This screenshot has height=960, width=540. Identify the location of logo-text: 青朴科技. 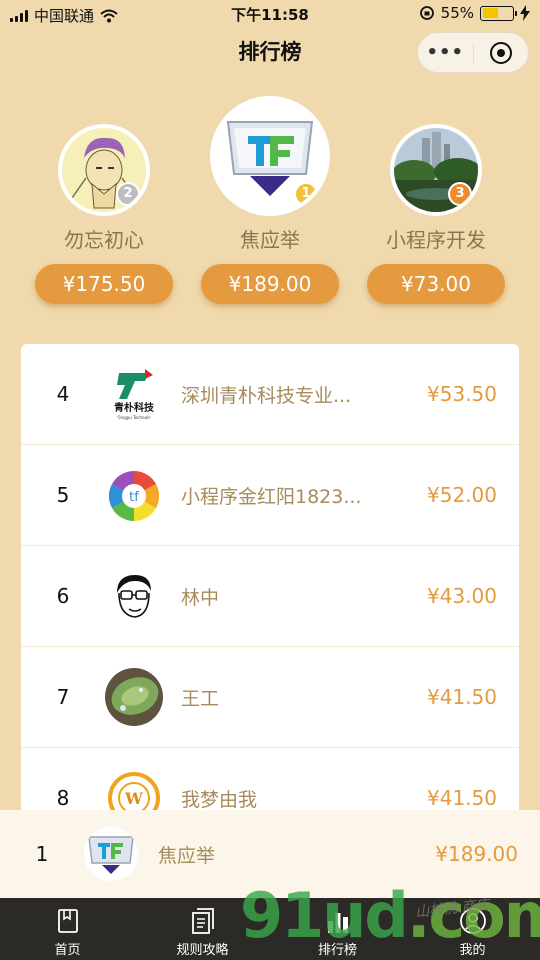
(134, 407).